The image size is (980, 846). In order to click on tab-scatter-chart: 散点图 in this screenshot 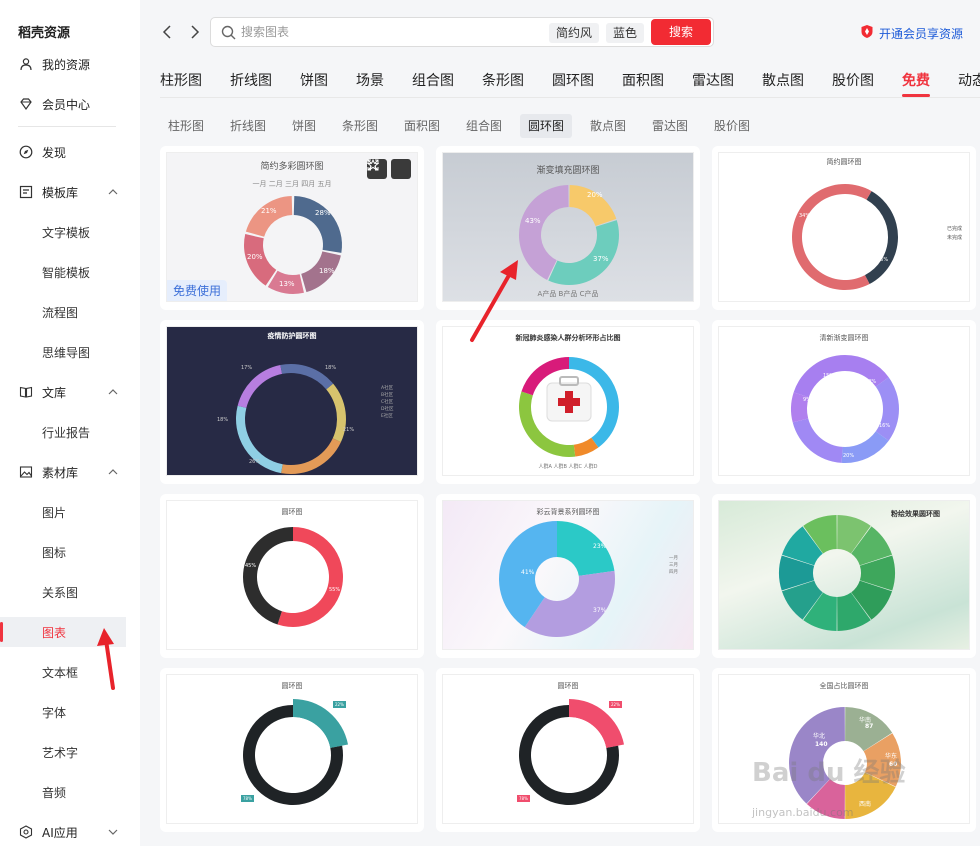, I will do `click(783, 80)`.